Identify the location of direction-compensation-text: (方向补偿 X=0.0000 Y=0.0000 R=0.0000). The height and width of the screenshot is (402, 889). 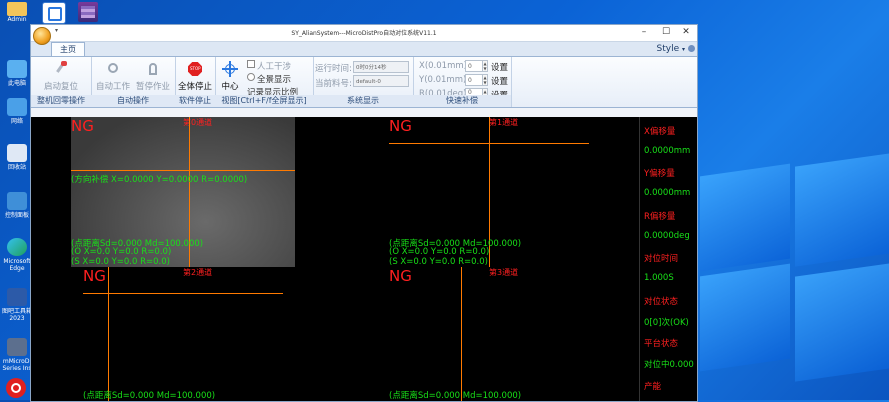
(159, 180).